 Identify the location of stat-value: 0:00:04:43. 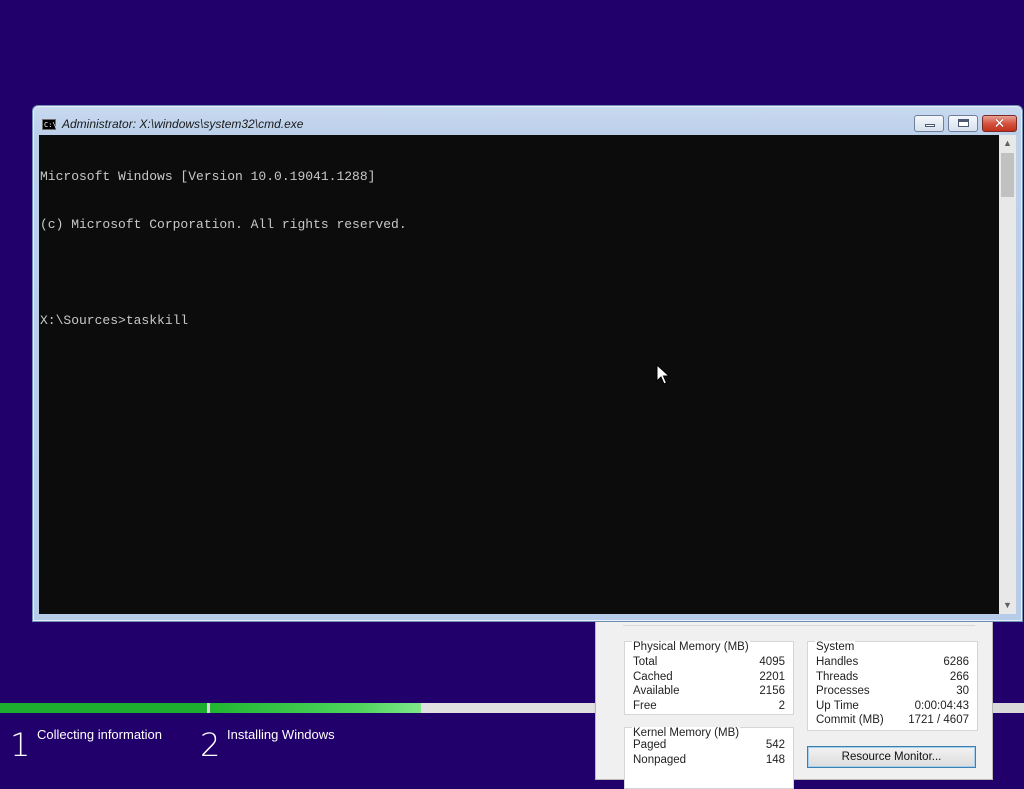
(941, 706).